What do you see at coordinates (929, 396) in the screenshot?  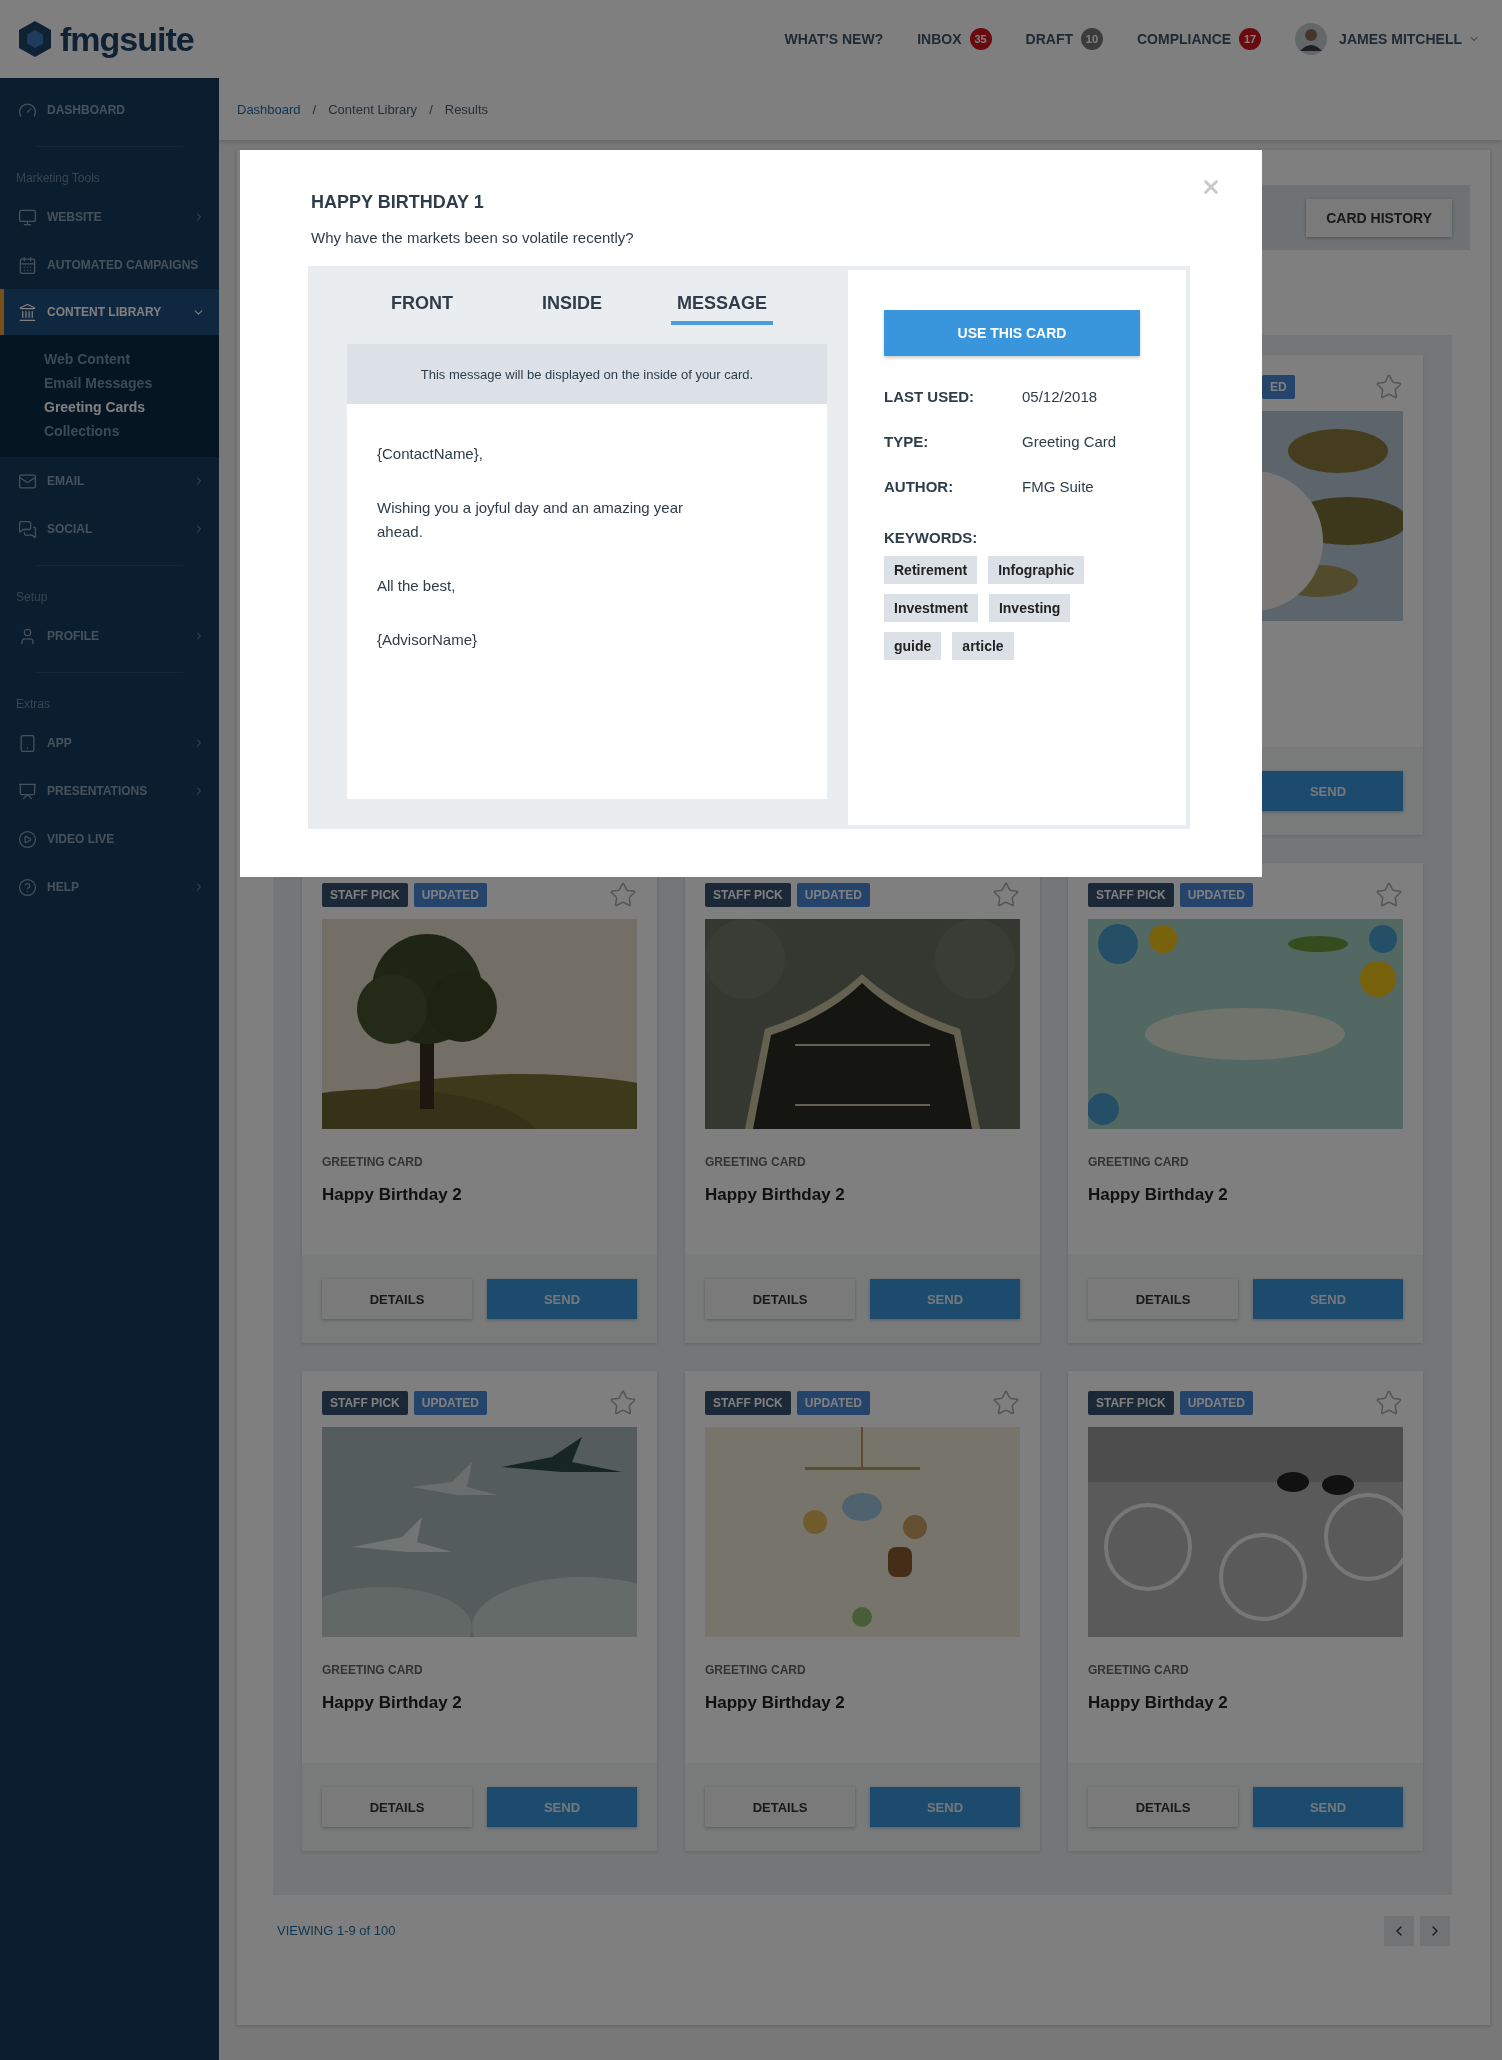 I see `detail-label: LAST USED:` at bounding box center [929, 396].